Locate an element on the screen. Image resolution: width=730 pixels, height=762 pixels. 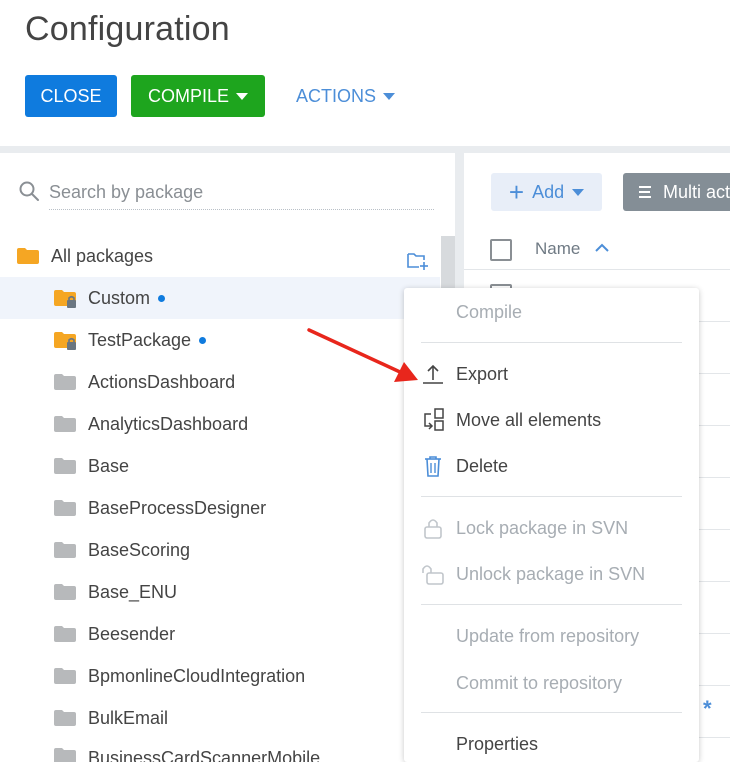
name-column-header: Name is located at coordinates (557, 249).